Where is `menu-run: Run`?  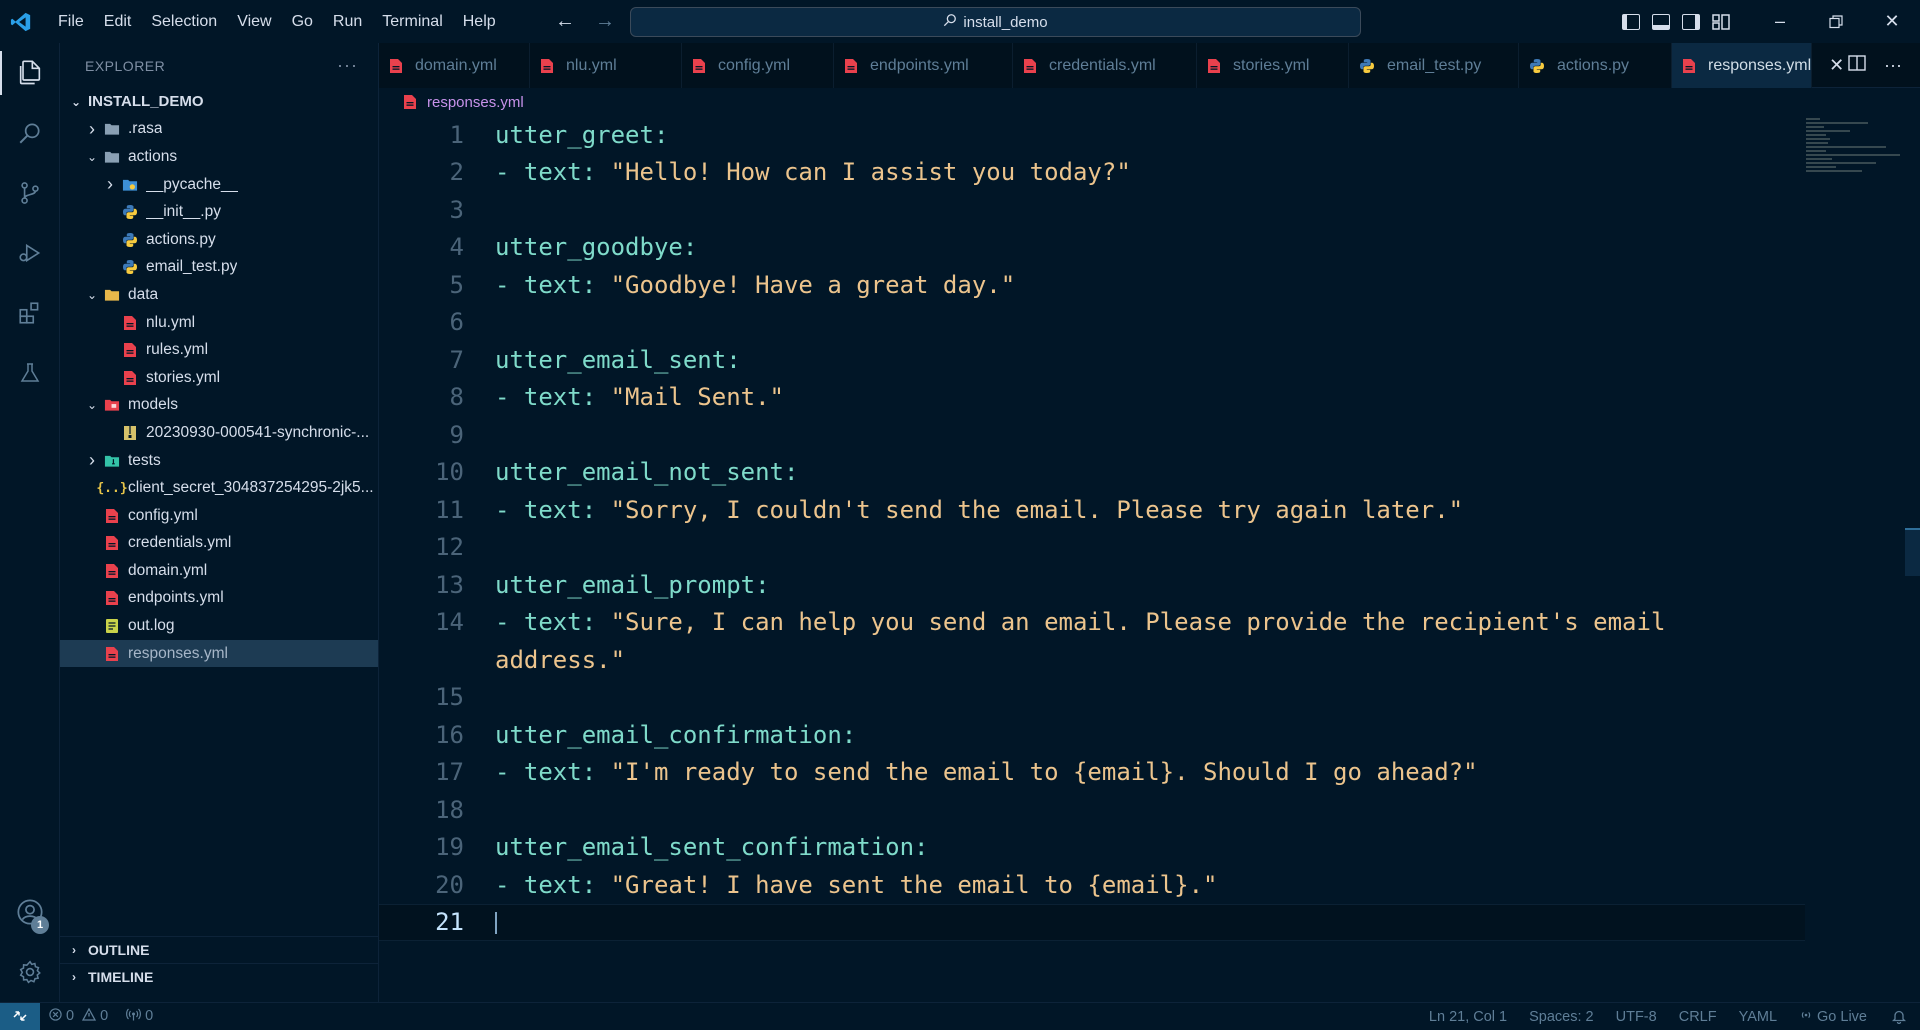 menu-run: Run is located at coordinates (347, 22).